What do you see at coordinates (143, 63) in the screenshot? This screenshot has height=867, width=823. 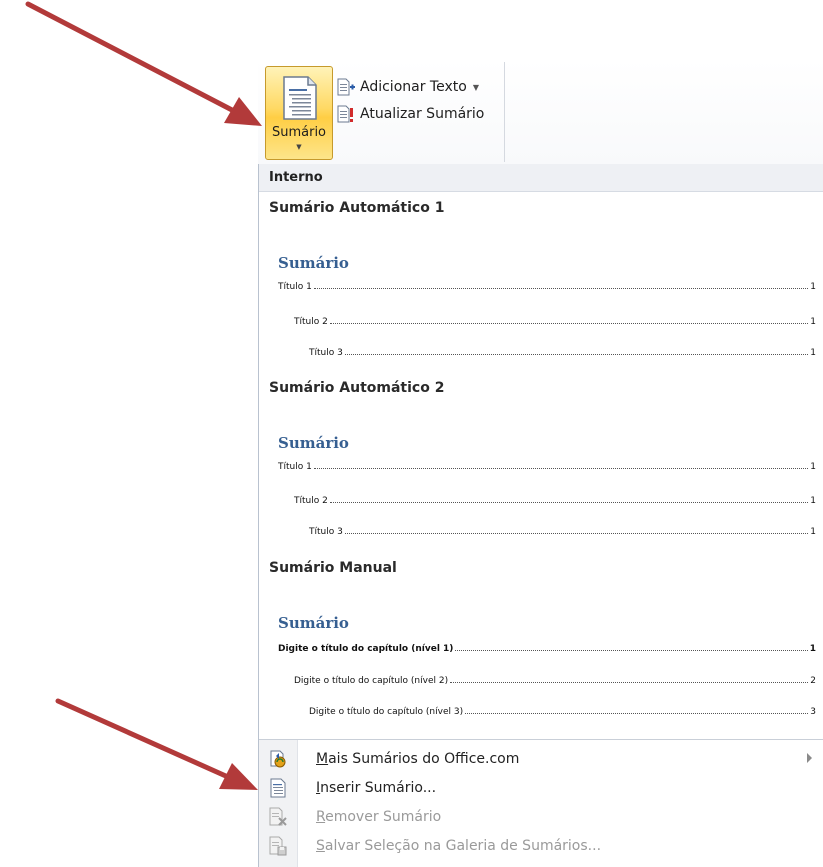 I see `annotation-arrow-top` at bounding box center [143, 63].